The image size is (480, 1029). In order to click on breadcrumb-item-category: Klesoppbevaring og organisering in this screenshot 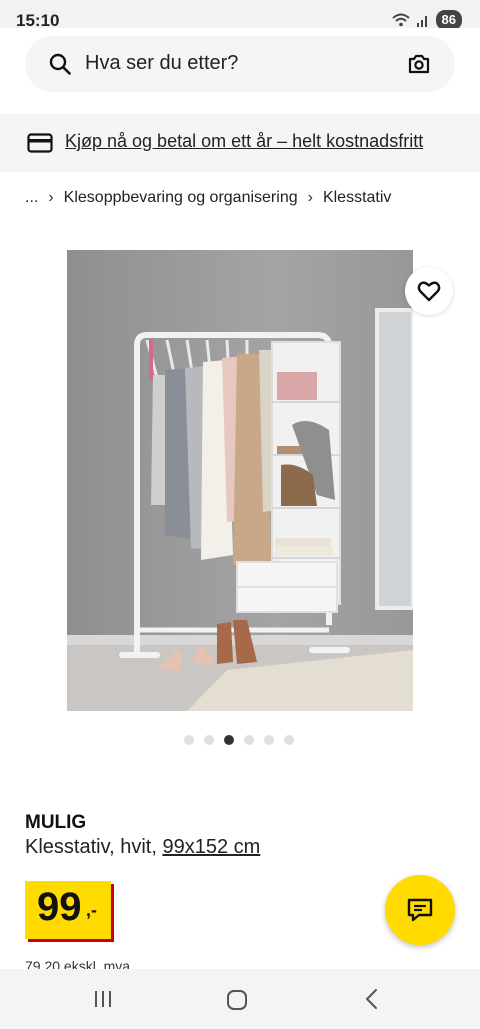, I will do `click(181, 198)`.